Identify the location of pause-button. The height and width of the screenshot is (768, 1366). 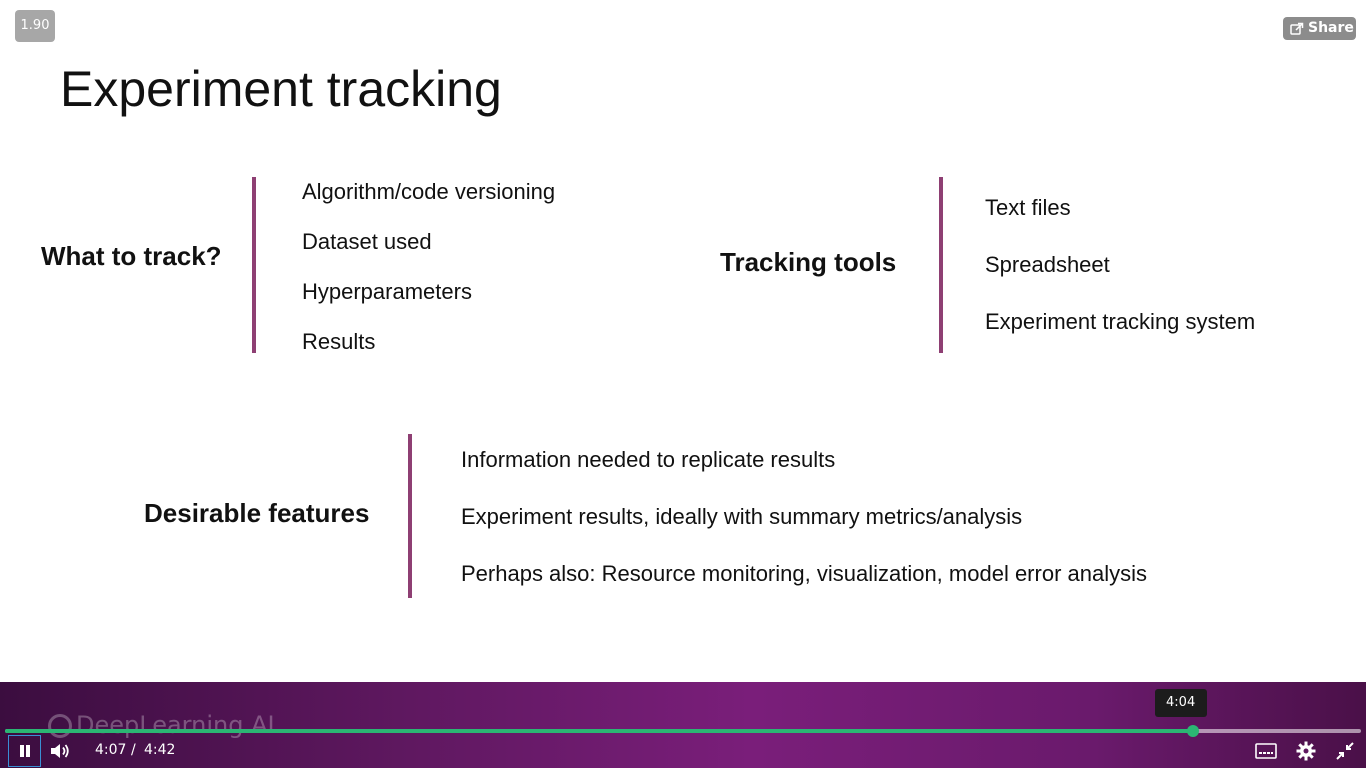
(24, 751).